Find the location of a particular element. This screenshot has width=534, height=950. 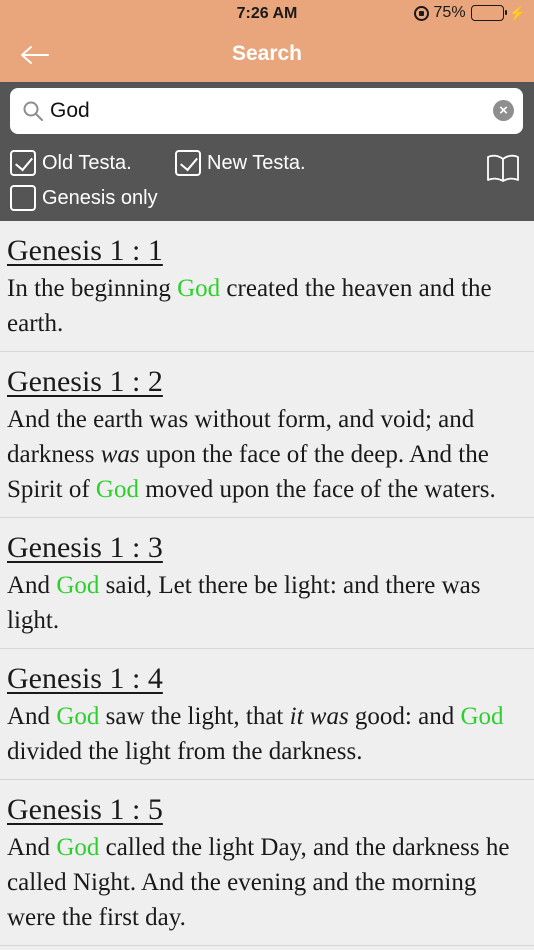

book-button is located at coordinates (503, 168).